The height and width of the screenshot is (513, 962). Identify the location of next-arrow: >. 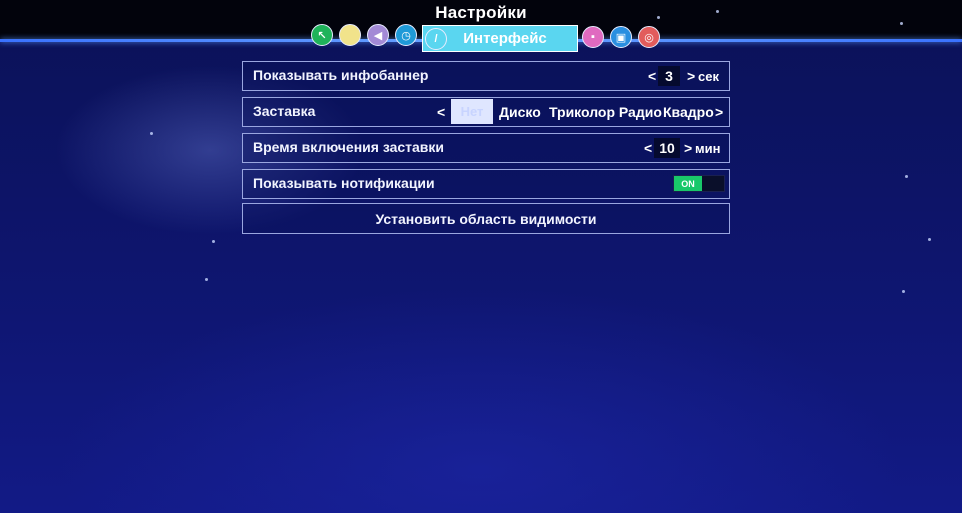
(719, 112).